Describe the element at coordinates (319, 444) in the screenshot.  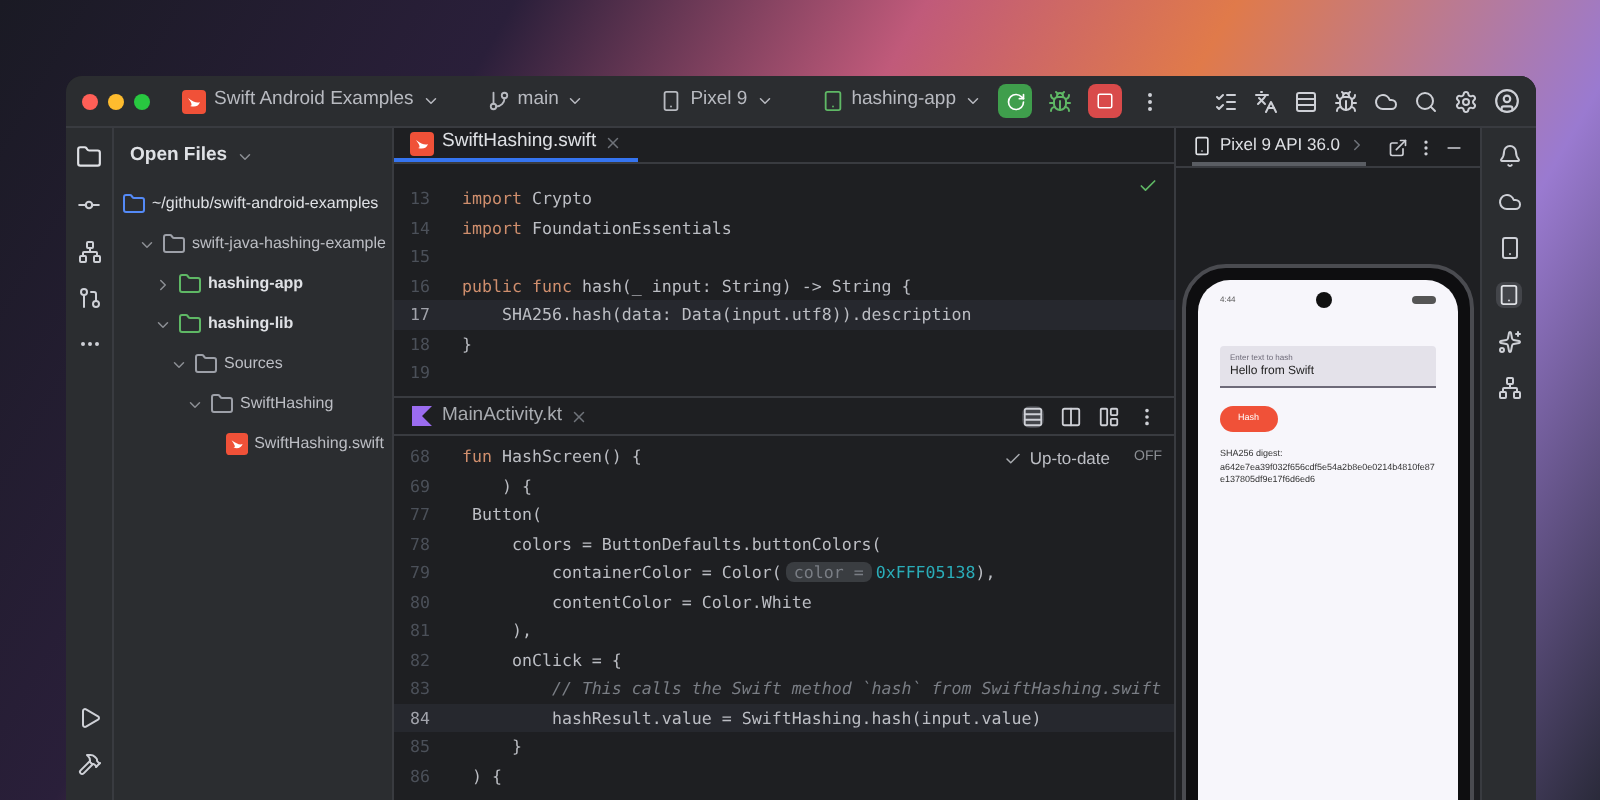
I see `tree-item-label: SwiftHashing.swift` at that location.